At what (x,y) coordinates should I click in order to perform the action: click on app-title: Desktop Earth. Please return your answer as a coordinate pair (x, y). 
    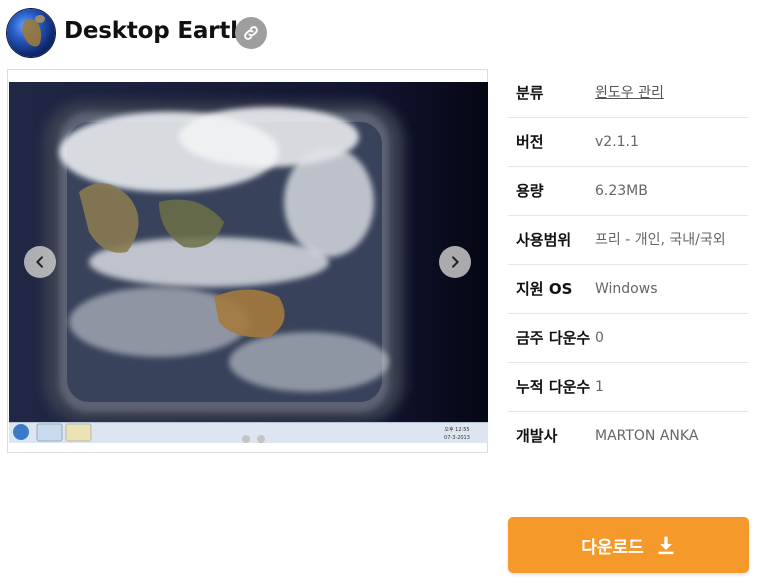
    Looking at the image, I should click on (155, 31).